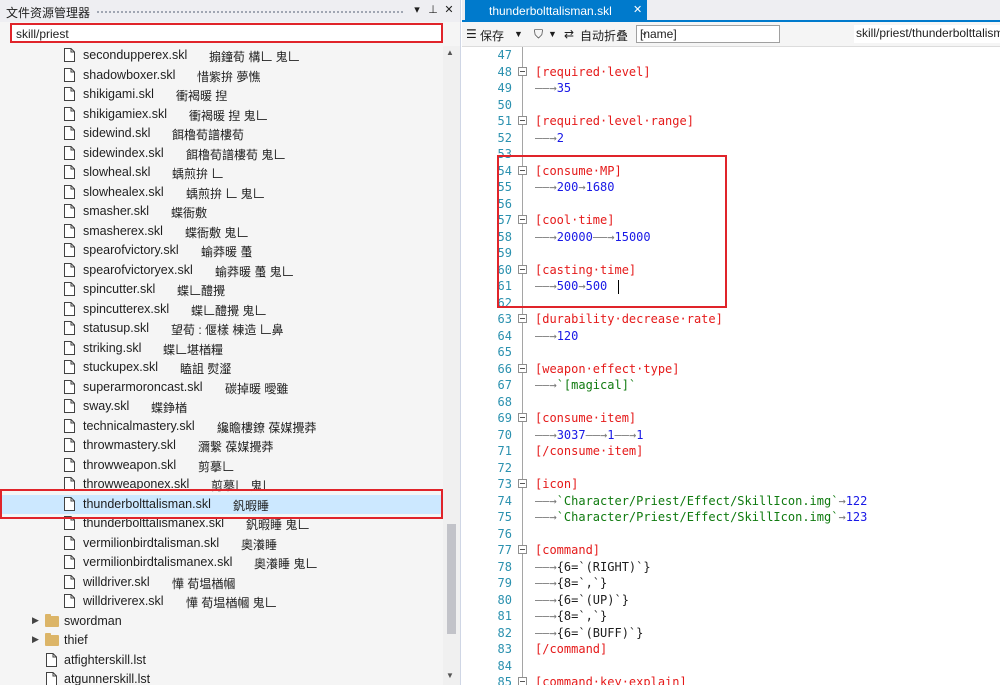 The image size is (1000, 685). I want to click on code-line: 65, so click(731, 352).